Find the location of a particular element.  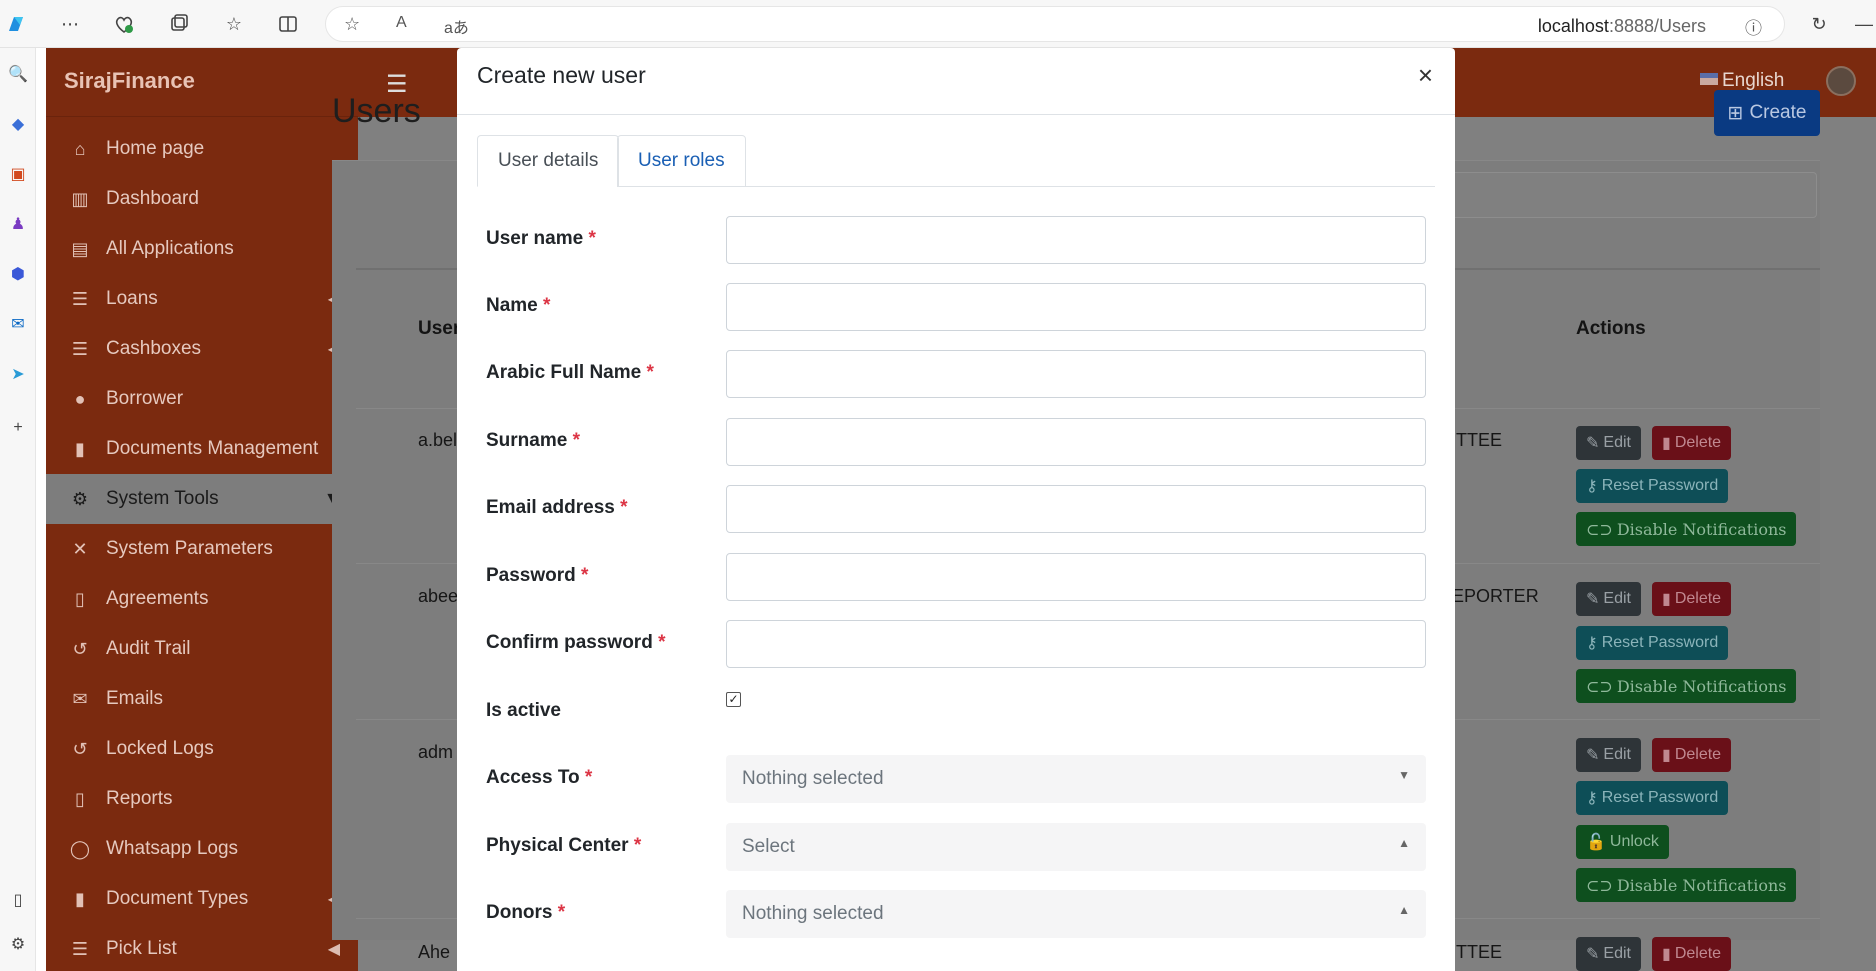

url-text: localhost:8888/Users is located at coordinates (1622, 26).